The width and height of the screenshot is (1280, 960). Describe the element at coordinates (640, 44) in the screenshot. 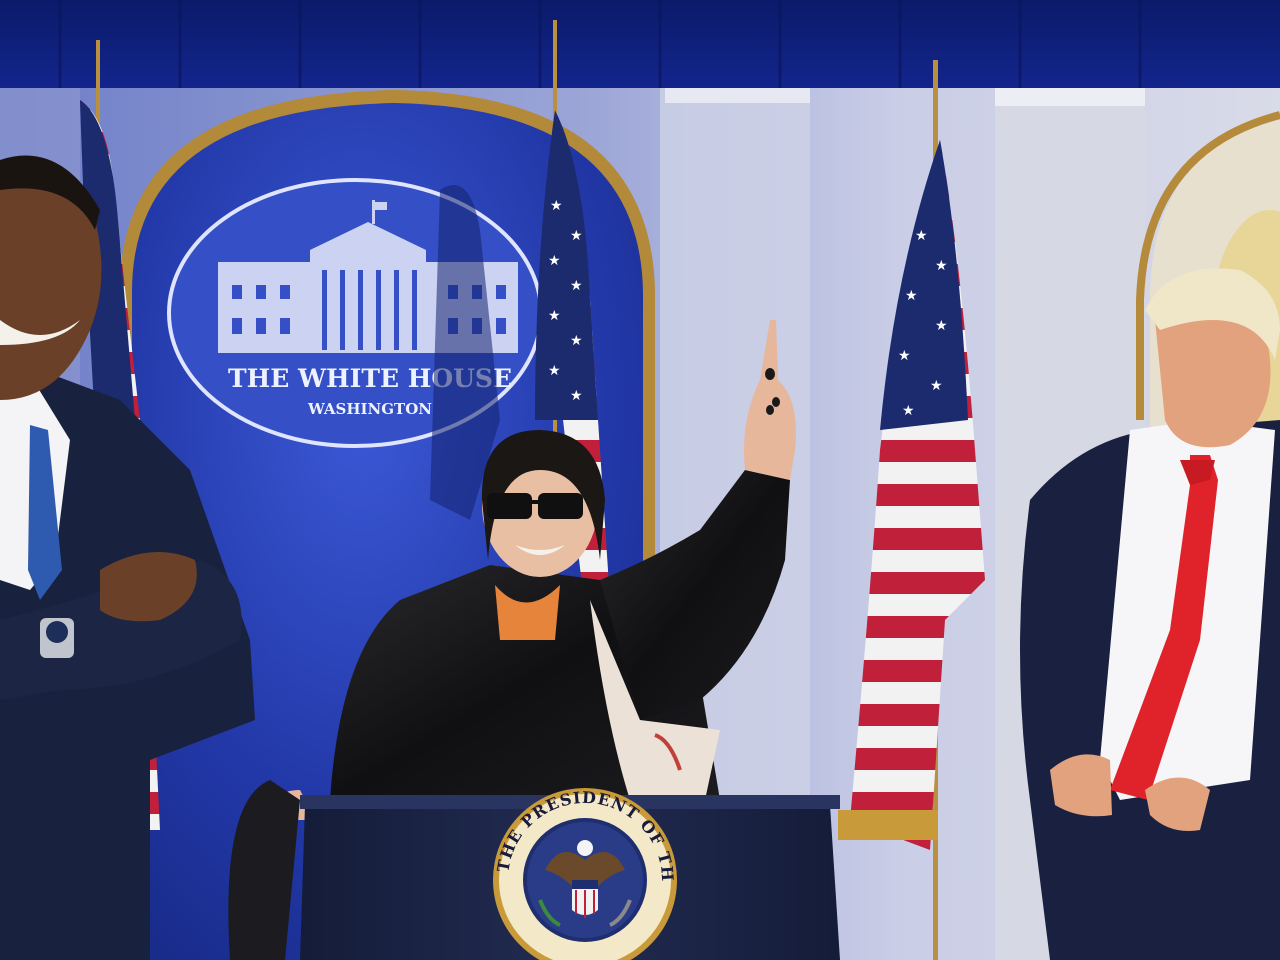

I see `curtain-valance` at that location.